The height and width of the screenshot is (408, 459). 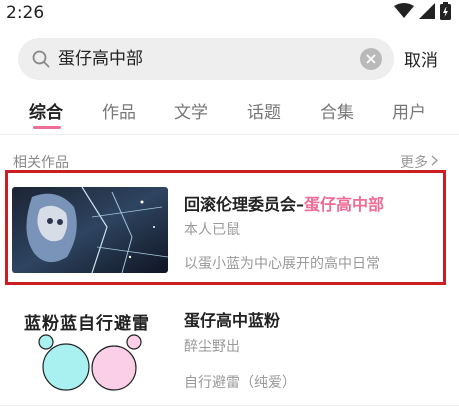 I want to click on result-title: 蛋仔高中蓝粉, so click(x=232, y=319).